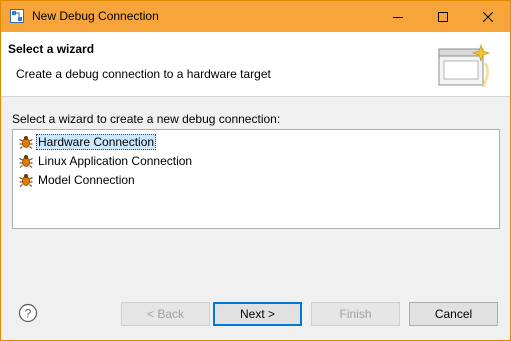 This screenshot has width=511, height=341. I want to click on window-title: New Debug Connection, so click(95, 16).